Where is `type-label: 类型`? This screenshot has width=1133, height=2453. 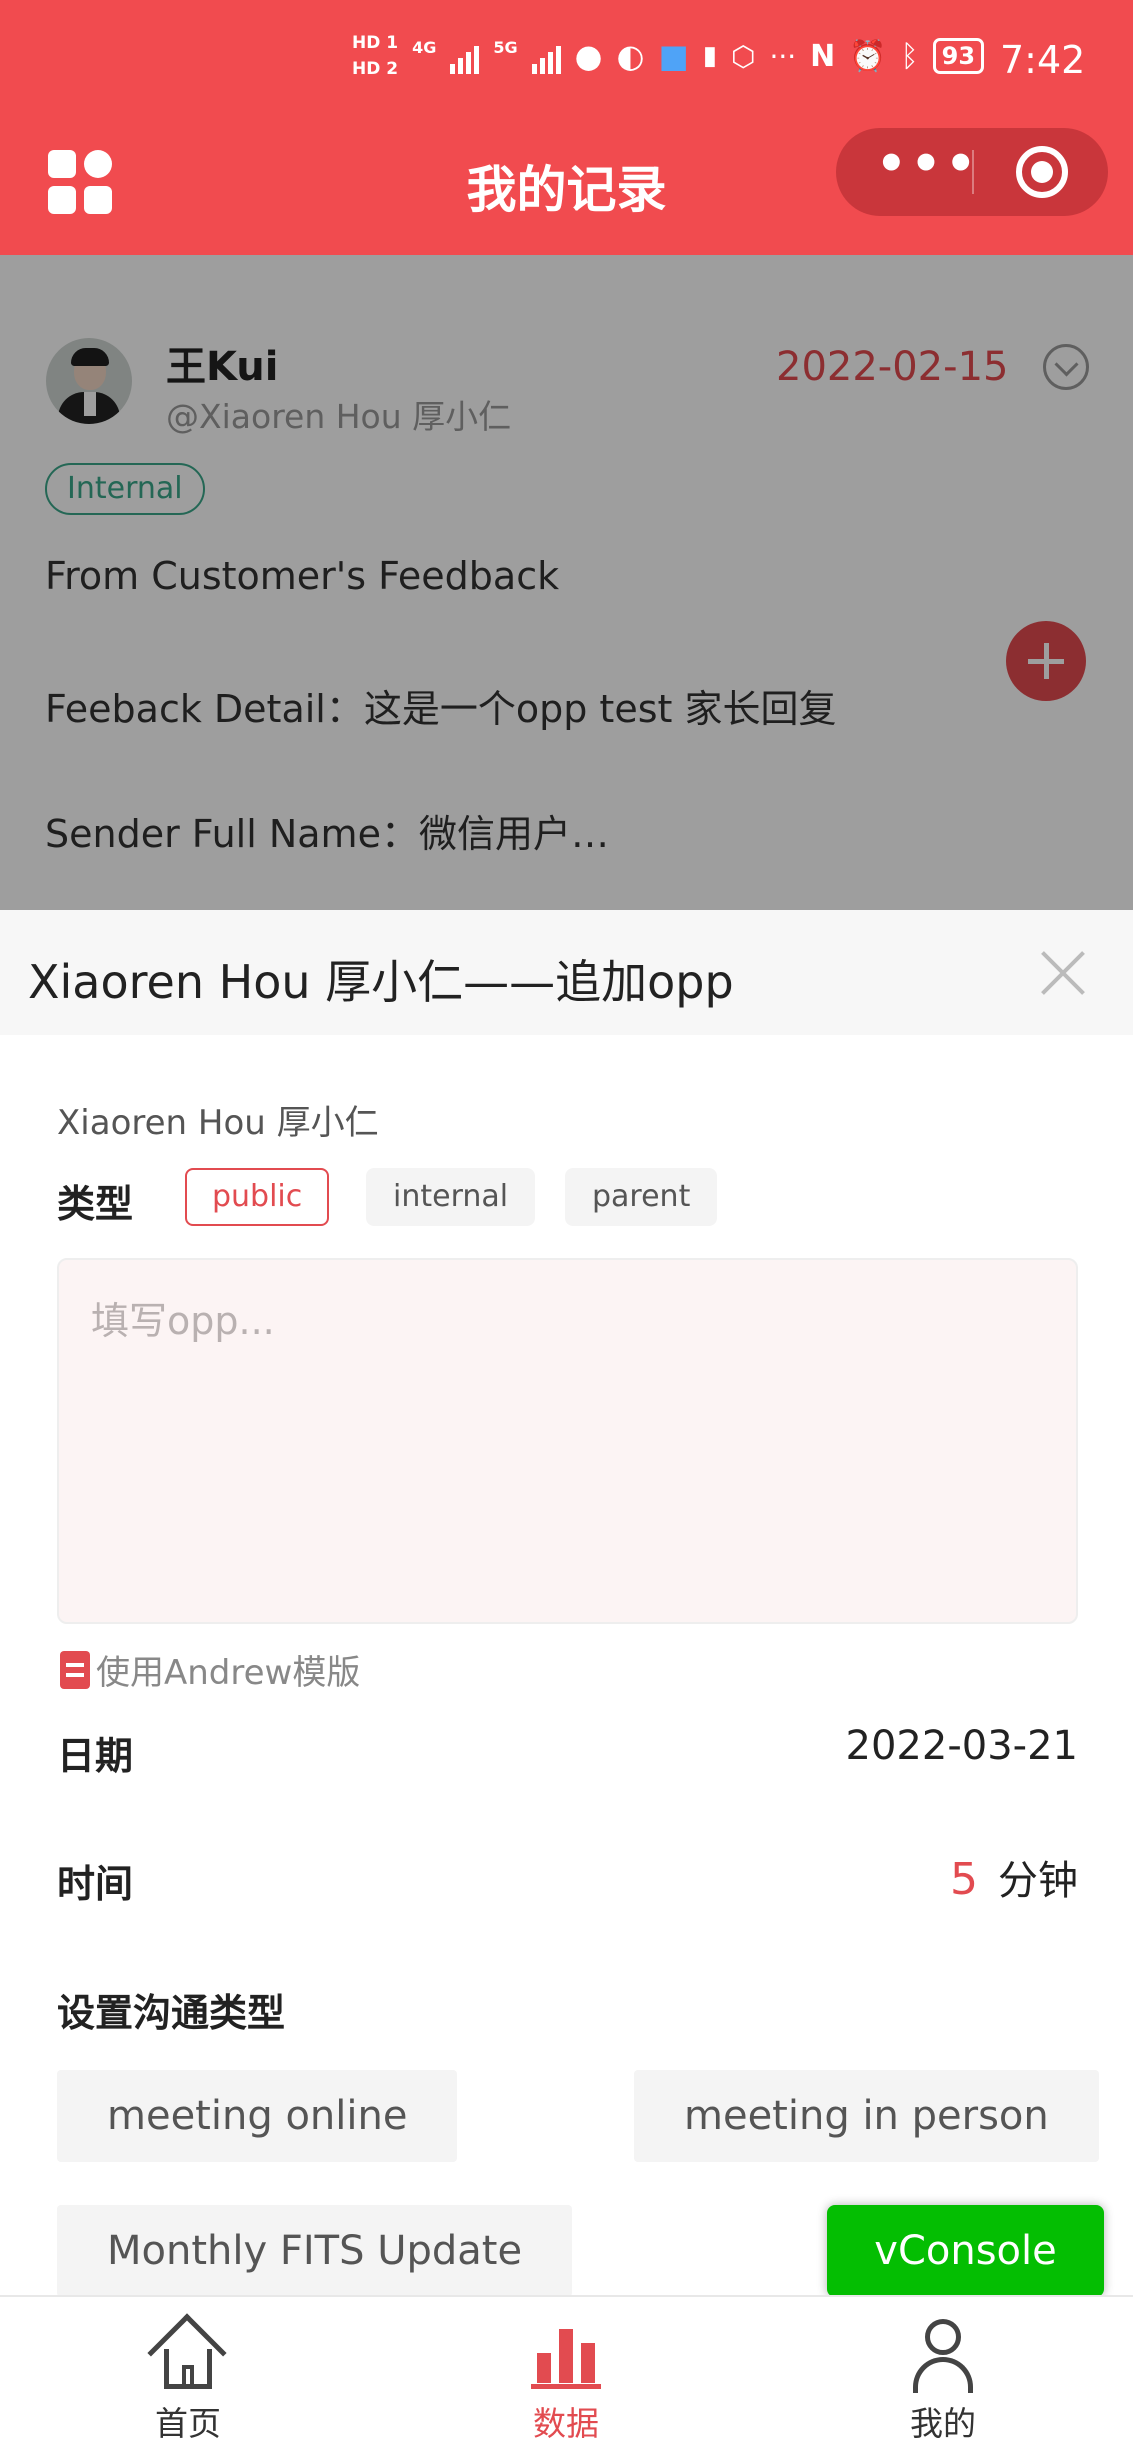 type-label: 类型 is located at coordinates (95, 1204).